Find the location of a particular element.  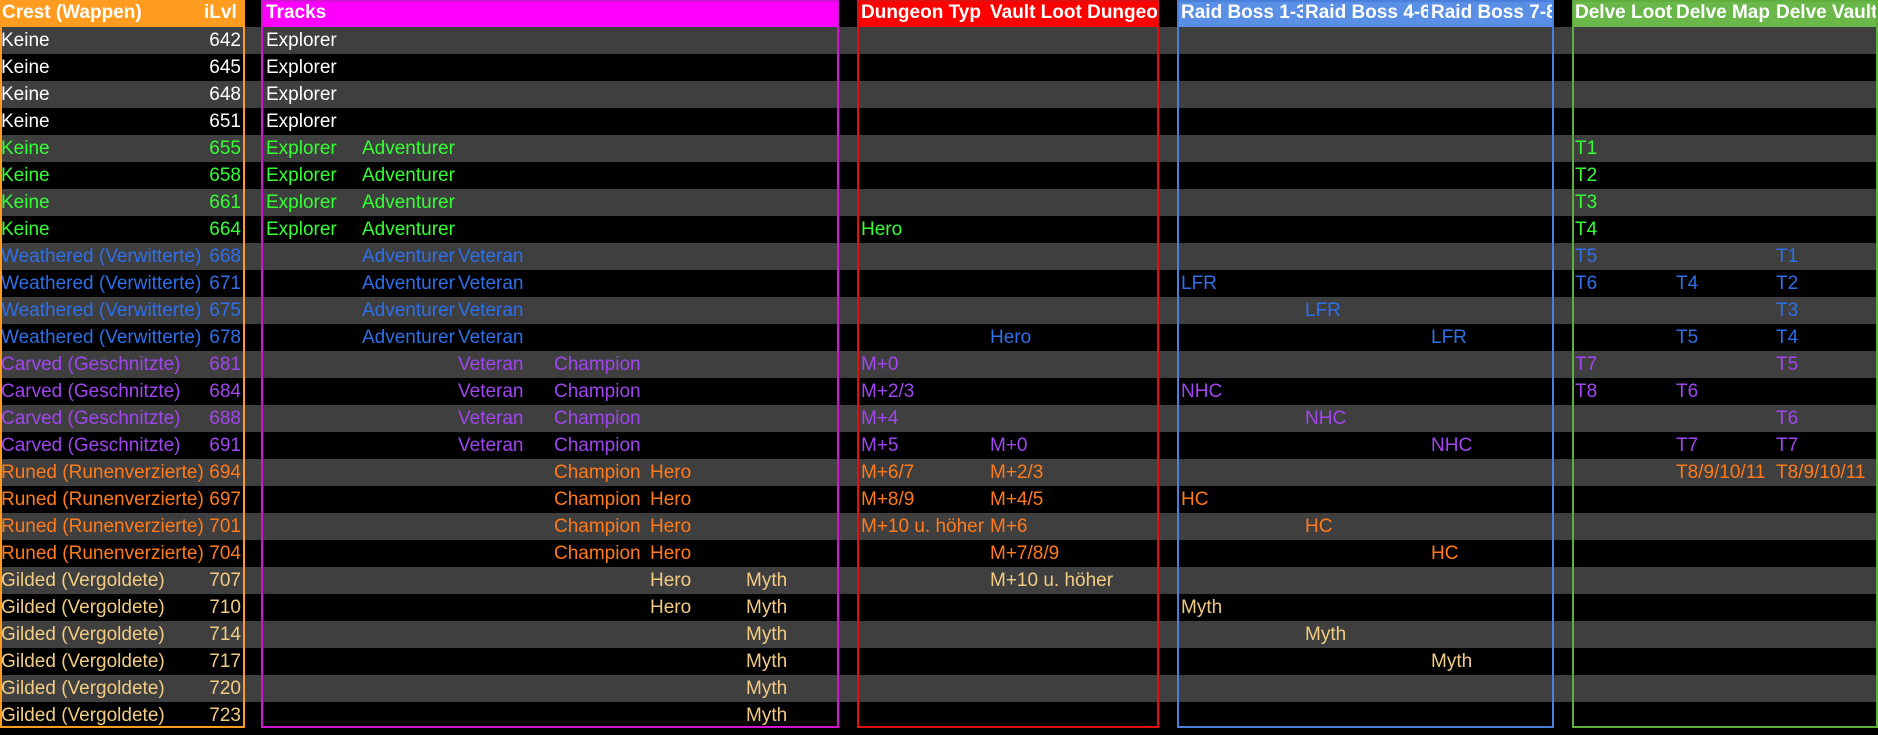

delve-loot-cell: T8 is located at coordinates (1586, 391).